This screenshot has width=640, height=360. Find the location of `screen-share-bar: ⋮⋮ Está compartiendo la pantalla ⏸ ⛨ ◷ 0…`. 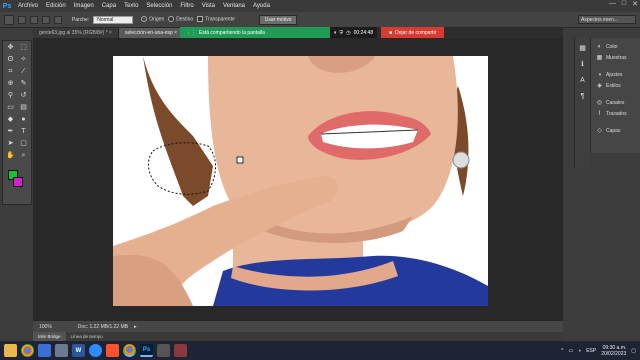

screen-share-bar: ⋮⋮ Está compartiendo la pantalla ⏸ ⛨ ◷ 0… is located at coordinates (312, 32).